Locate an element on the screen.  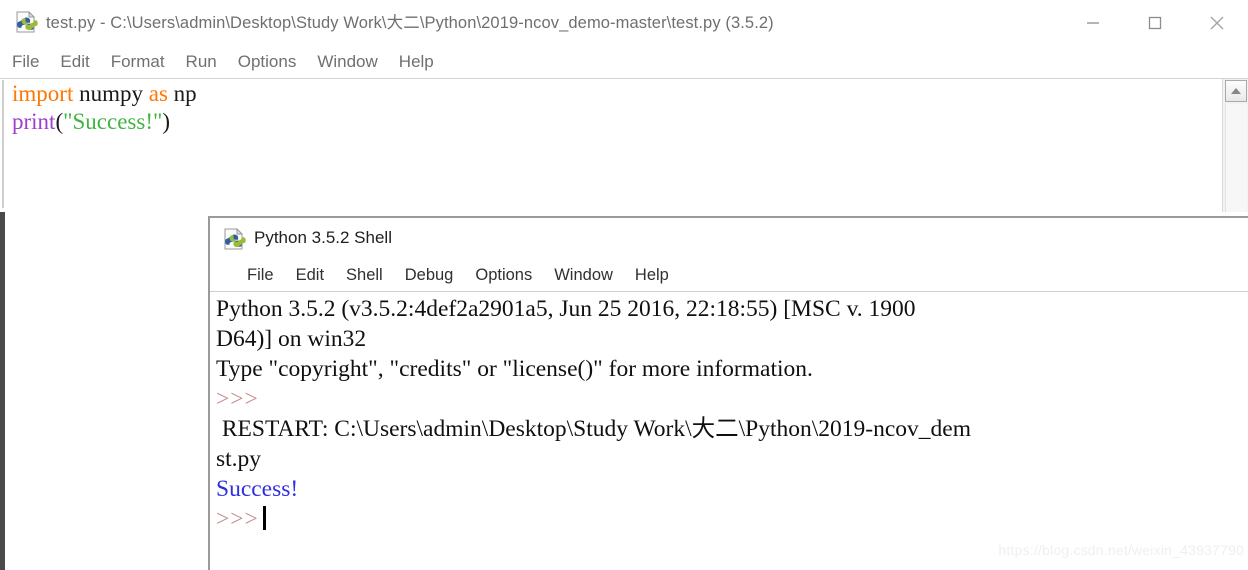
triangle-up-glyph is located at coordinates (1236, 91).